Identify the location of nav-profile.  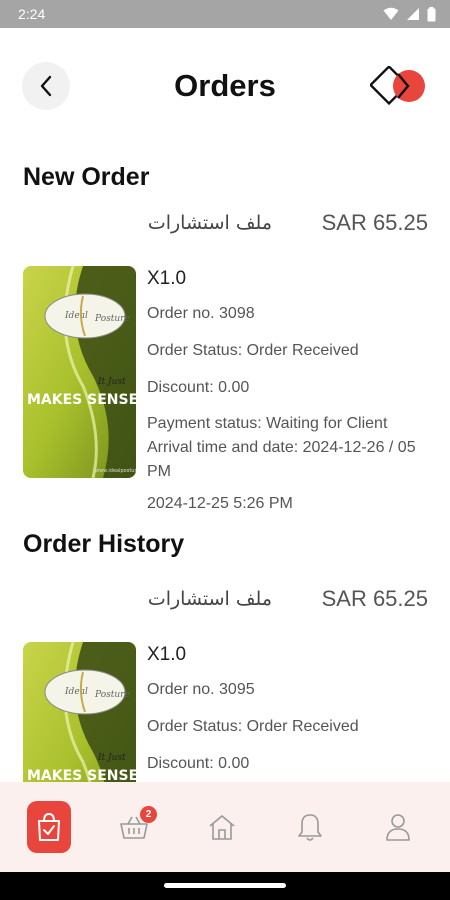
(398, 827).